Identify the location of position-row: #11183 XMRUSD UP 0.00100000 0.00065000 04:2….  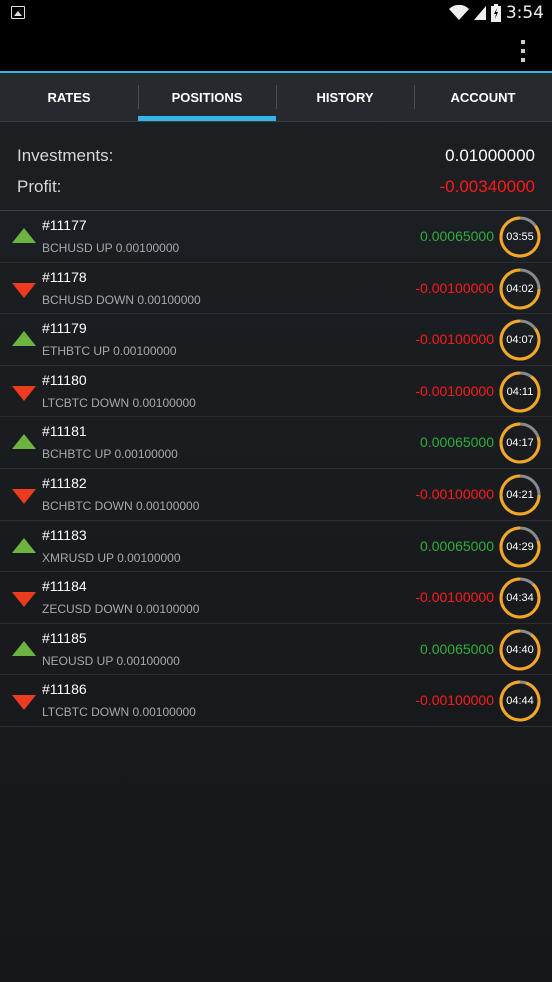
(276, 547).